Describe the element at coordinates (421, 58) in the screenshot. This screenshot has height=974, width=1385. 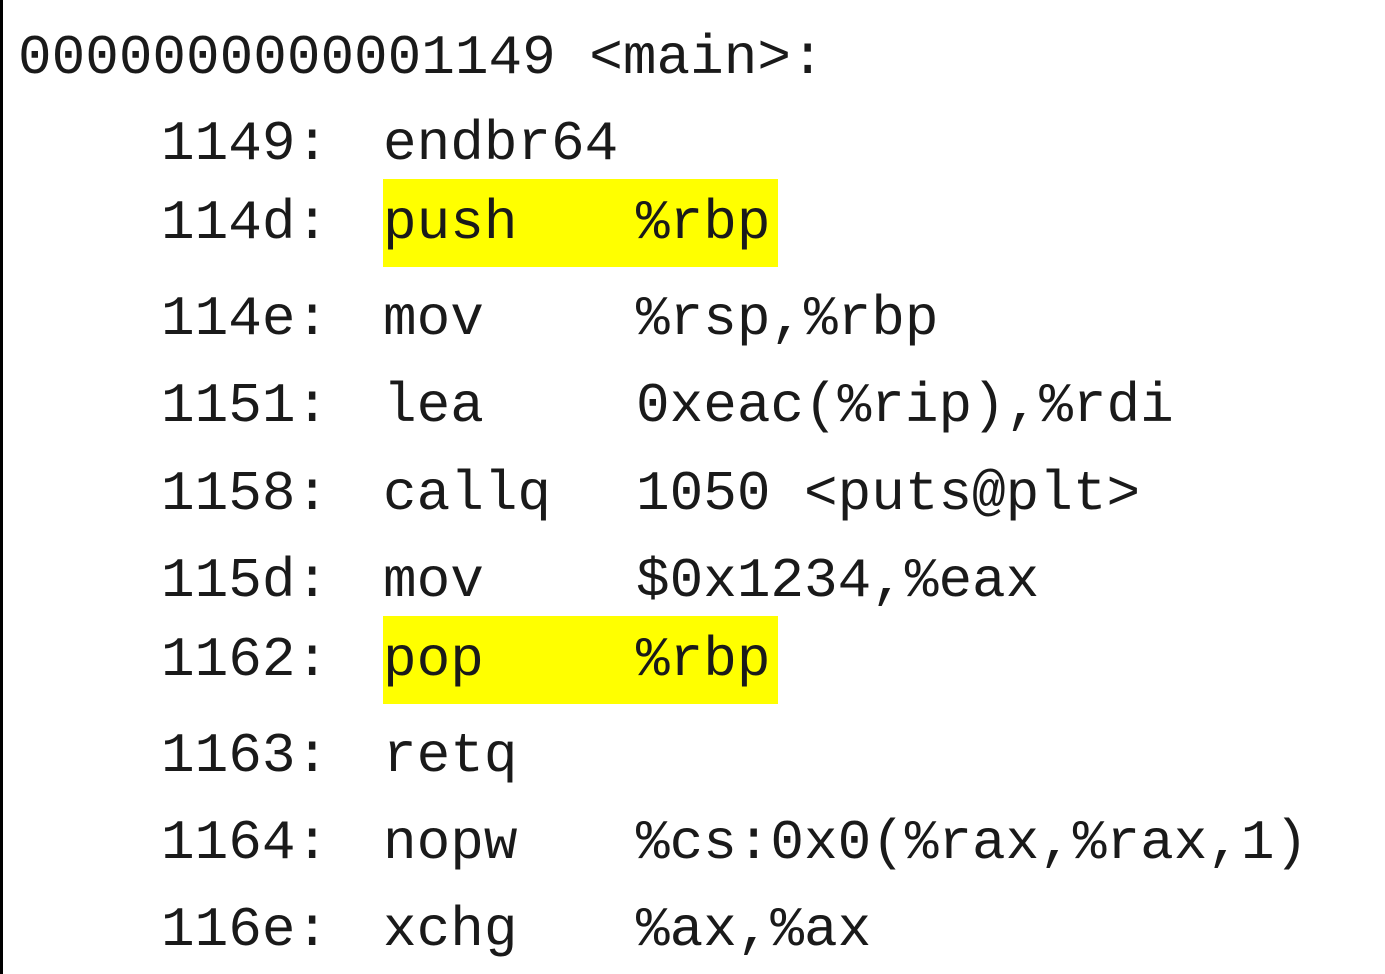
I see `function-header: 0000000000001149 <main>:` at that location.